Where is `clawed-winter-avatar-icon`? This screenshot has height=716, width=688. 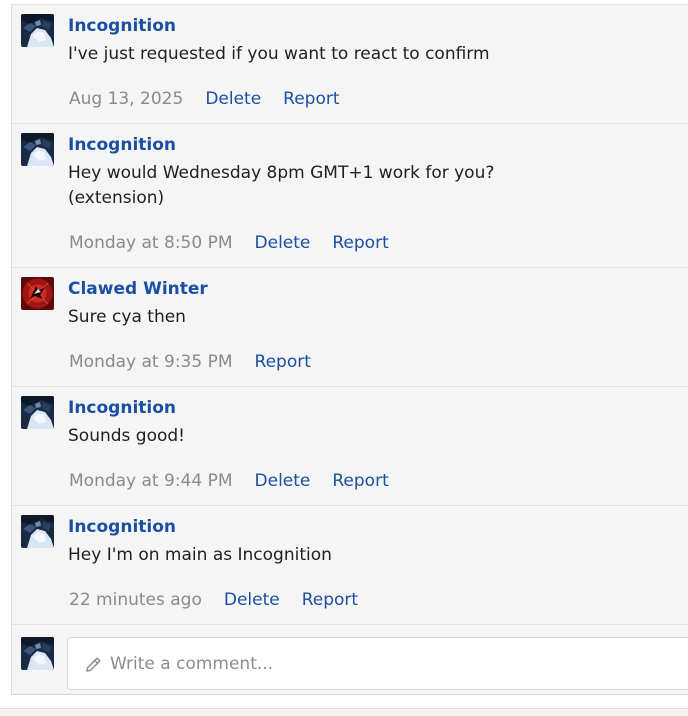
clawed-winter-avatar-icon is located at coordinates (37, 293).